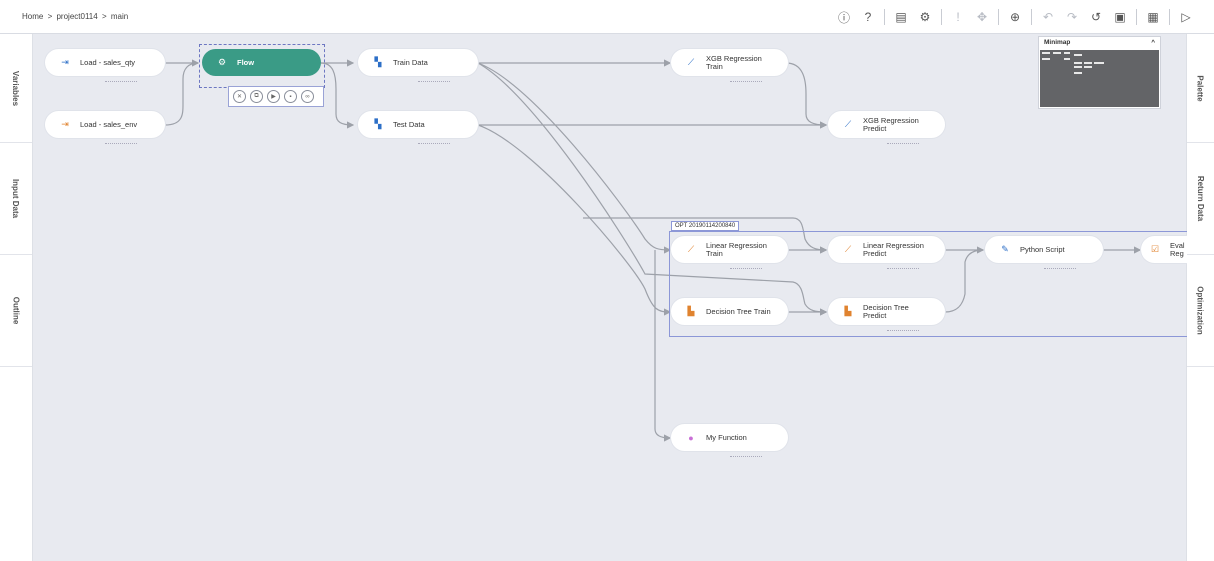 This screenshot has width=1214, height=561. What do you see at coordinates (1177, 253) in the screenshot?
I see `node-label-line: Reg` at bounding box center [1177, 253].